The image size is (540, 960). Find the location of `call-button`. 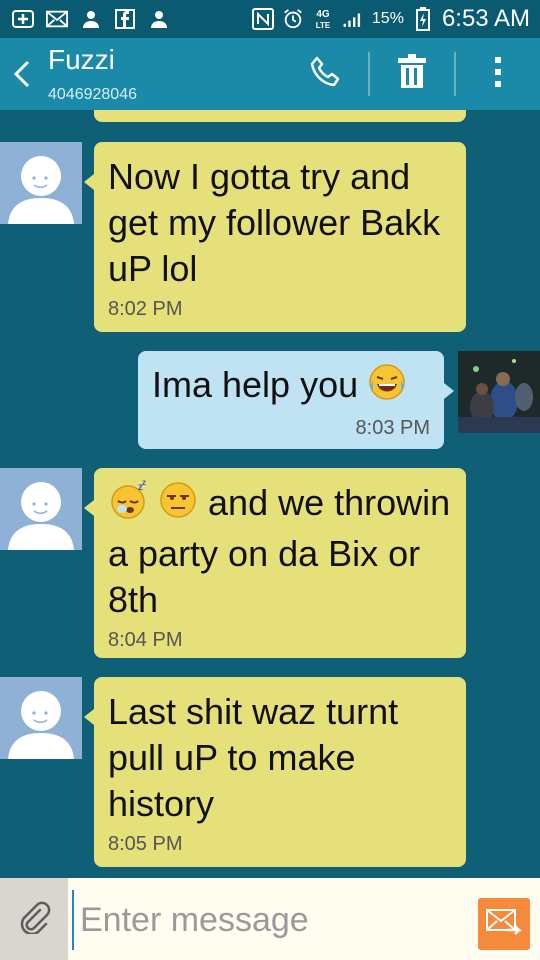

call-button is located at coordinates (326, 74).